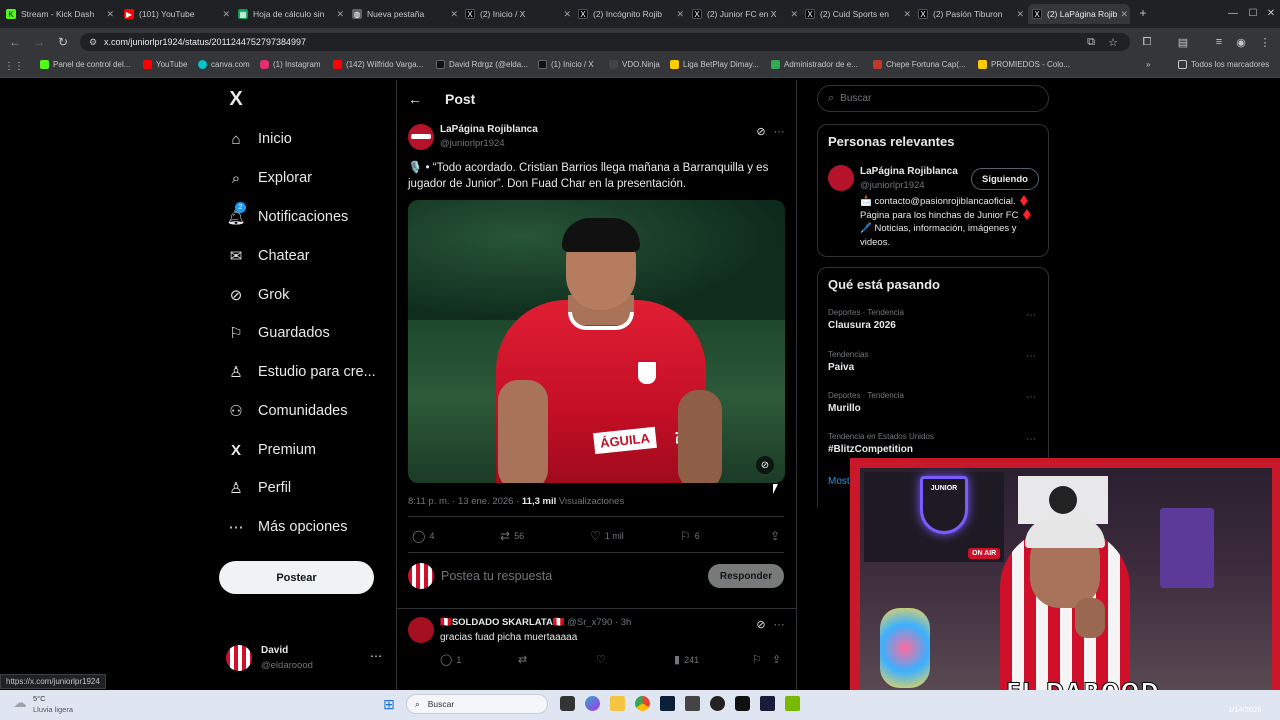  Describe the element at coordinates (617, 703) in the screenshot. I see `folder-icon` at that location.